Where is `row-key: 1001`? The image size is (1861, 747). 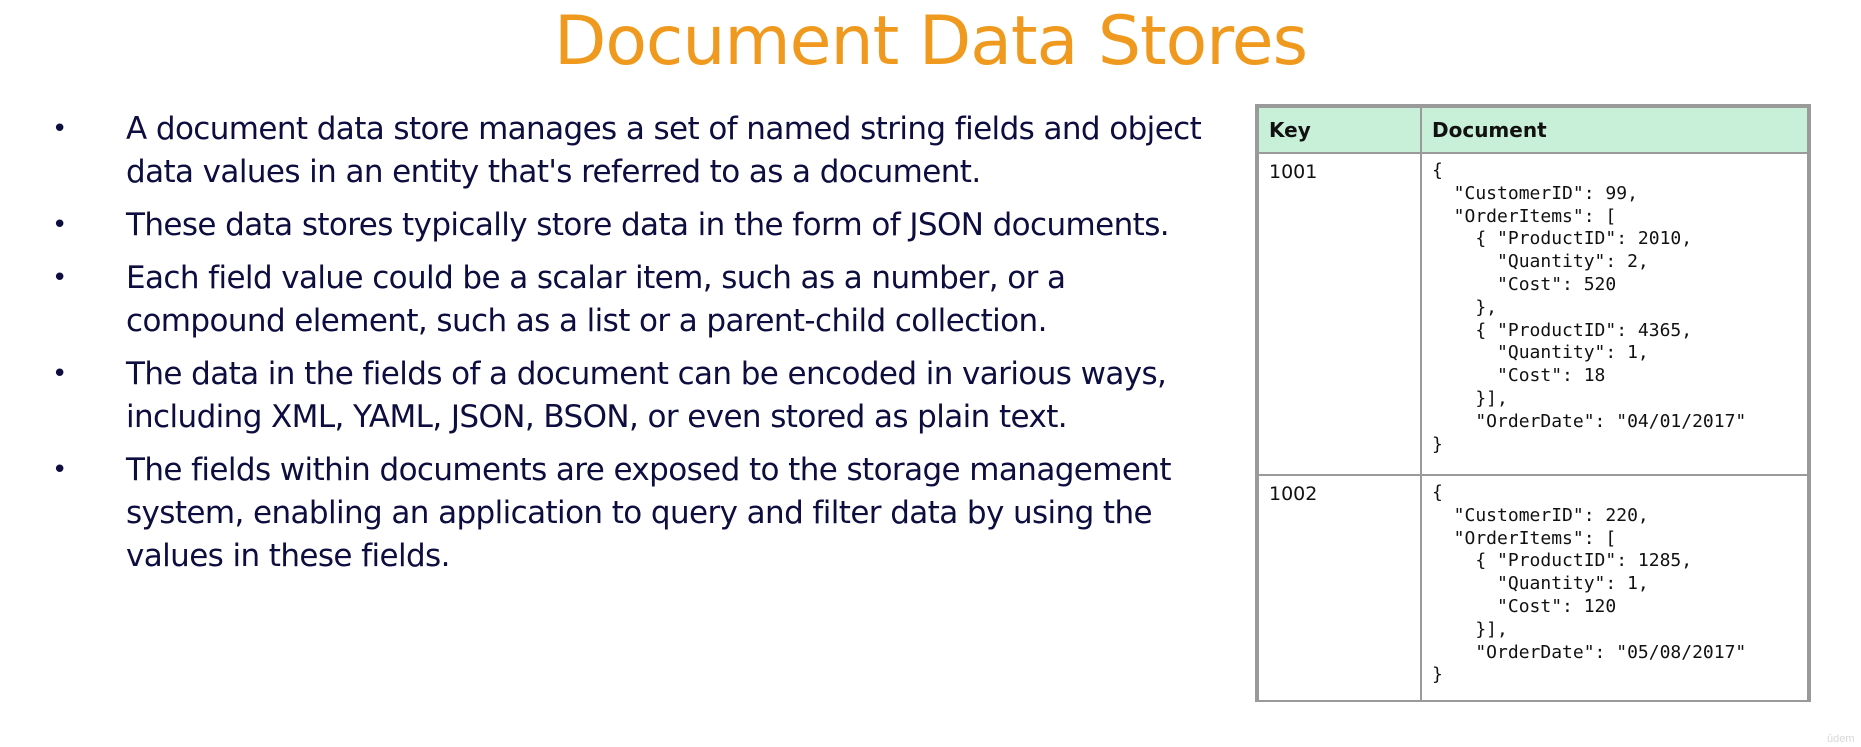 row-key: 1001 is located at coordinates (1339, 314).